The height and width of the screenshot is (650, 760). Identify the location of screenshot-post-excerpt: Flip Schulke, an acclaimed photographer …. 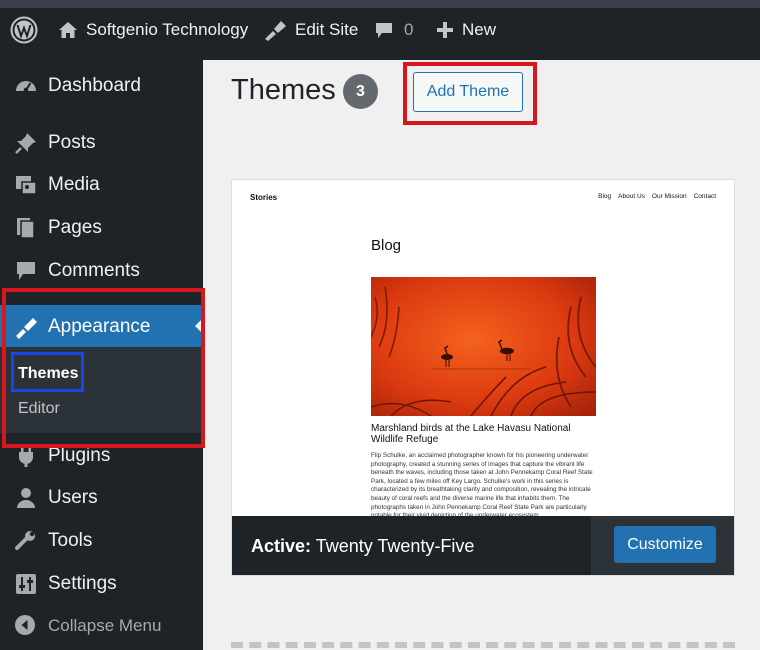
(482, 485).